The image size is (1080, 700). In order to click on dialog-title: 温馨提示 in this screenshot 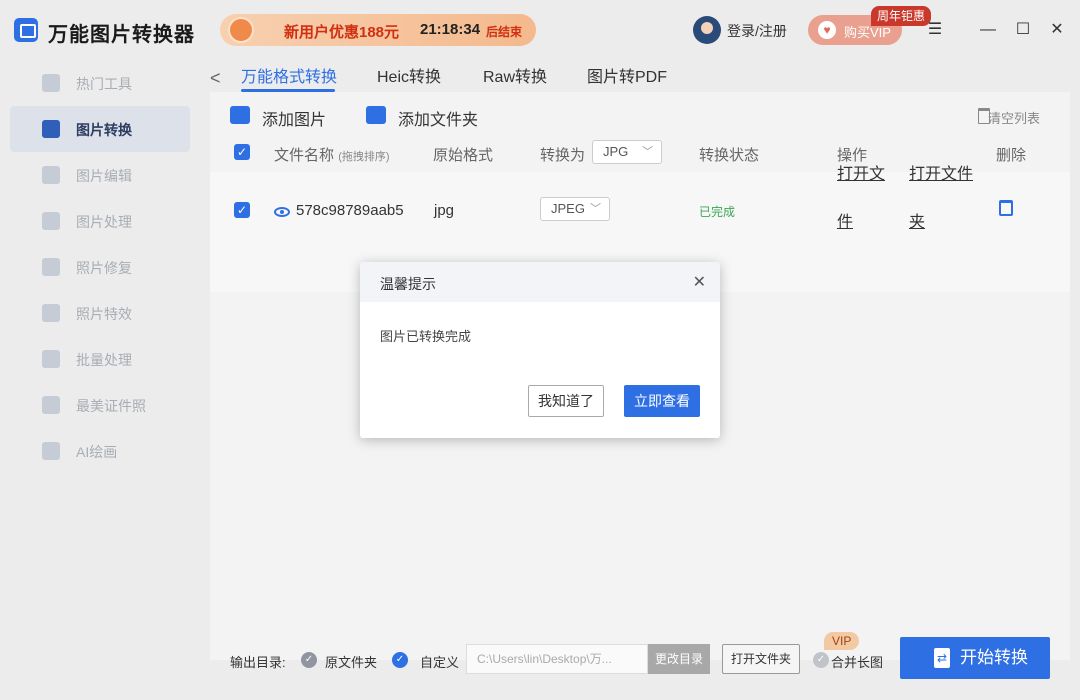, I will do `click(408, 284)`.